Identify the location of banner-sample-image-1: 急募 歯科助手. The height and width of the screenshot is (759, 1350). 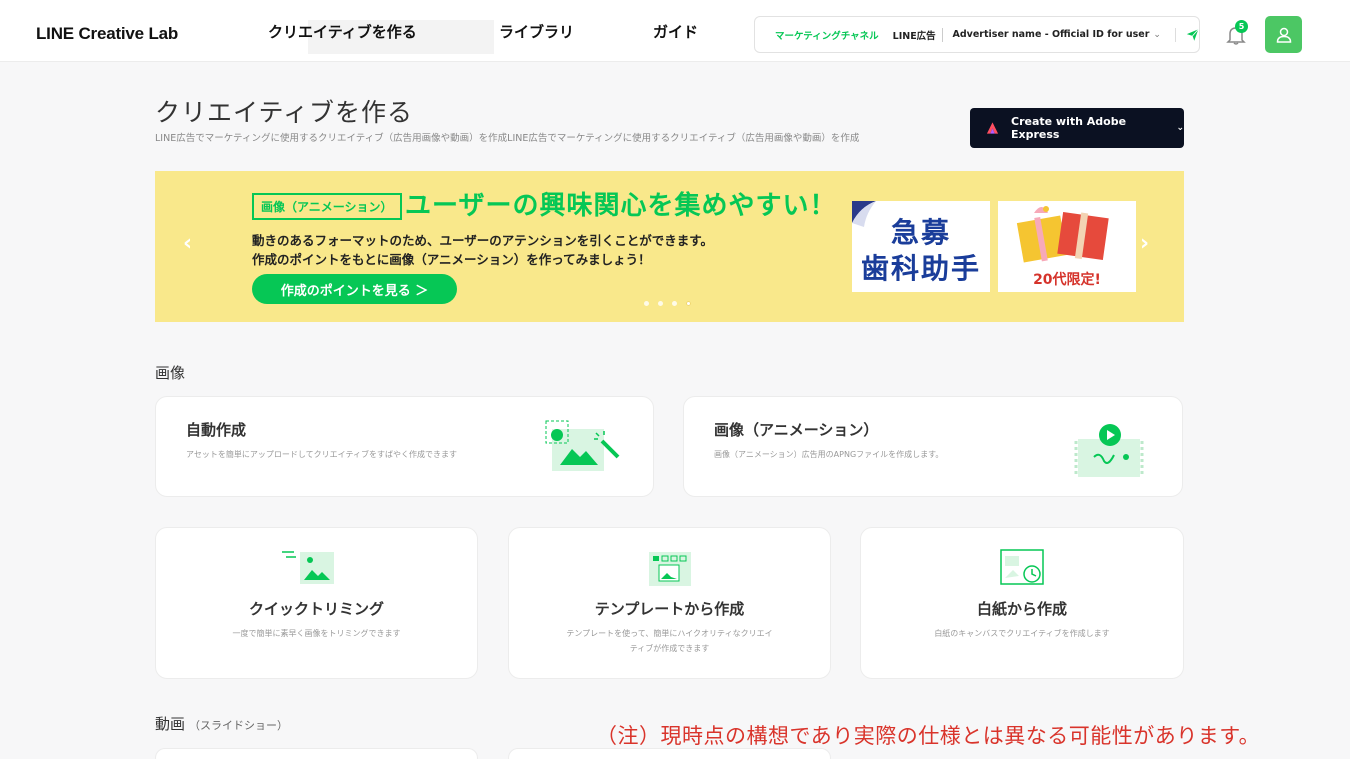
(921, 246).